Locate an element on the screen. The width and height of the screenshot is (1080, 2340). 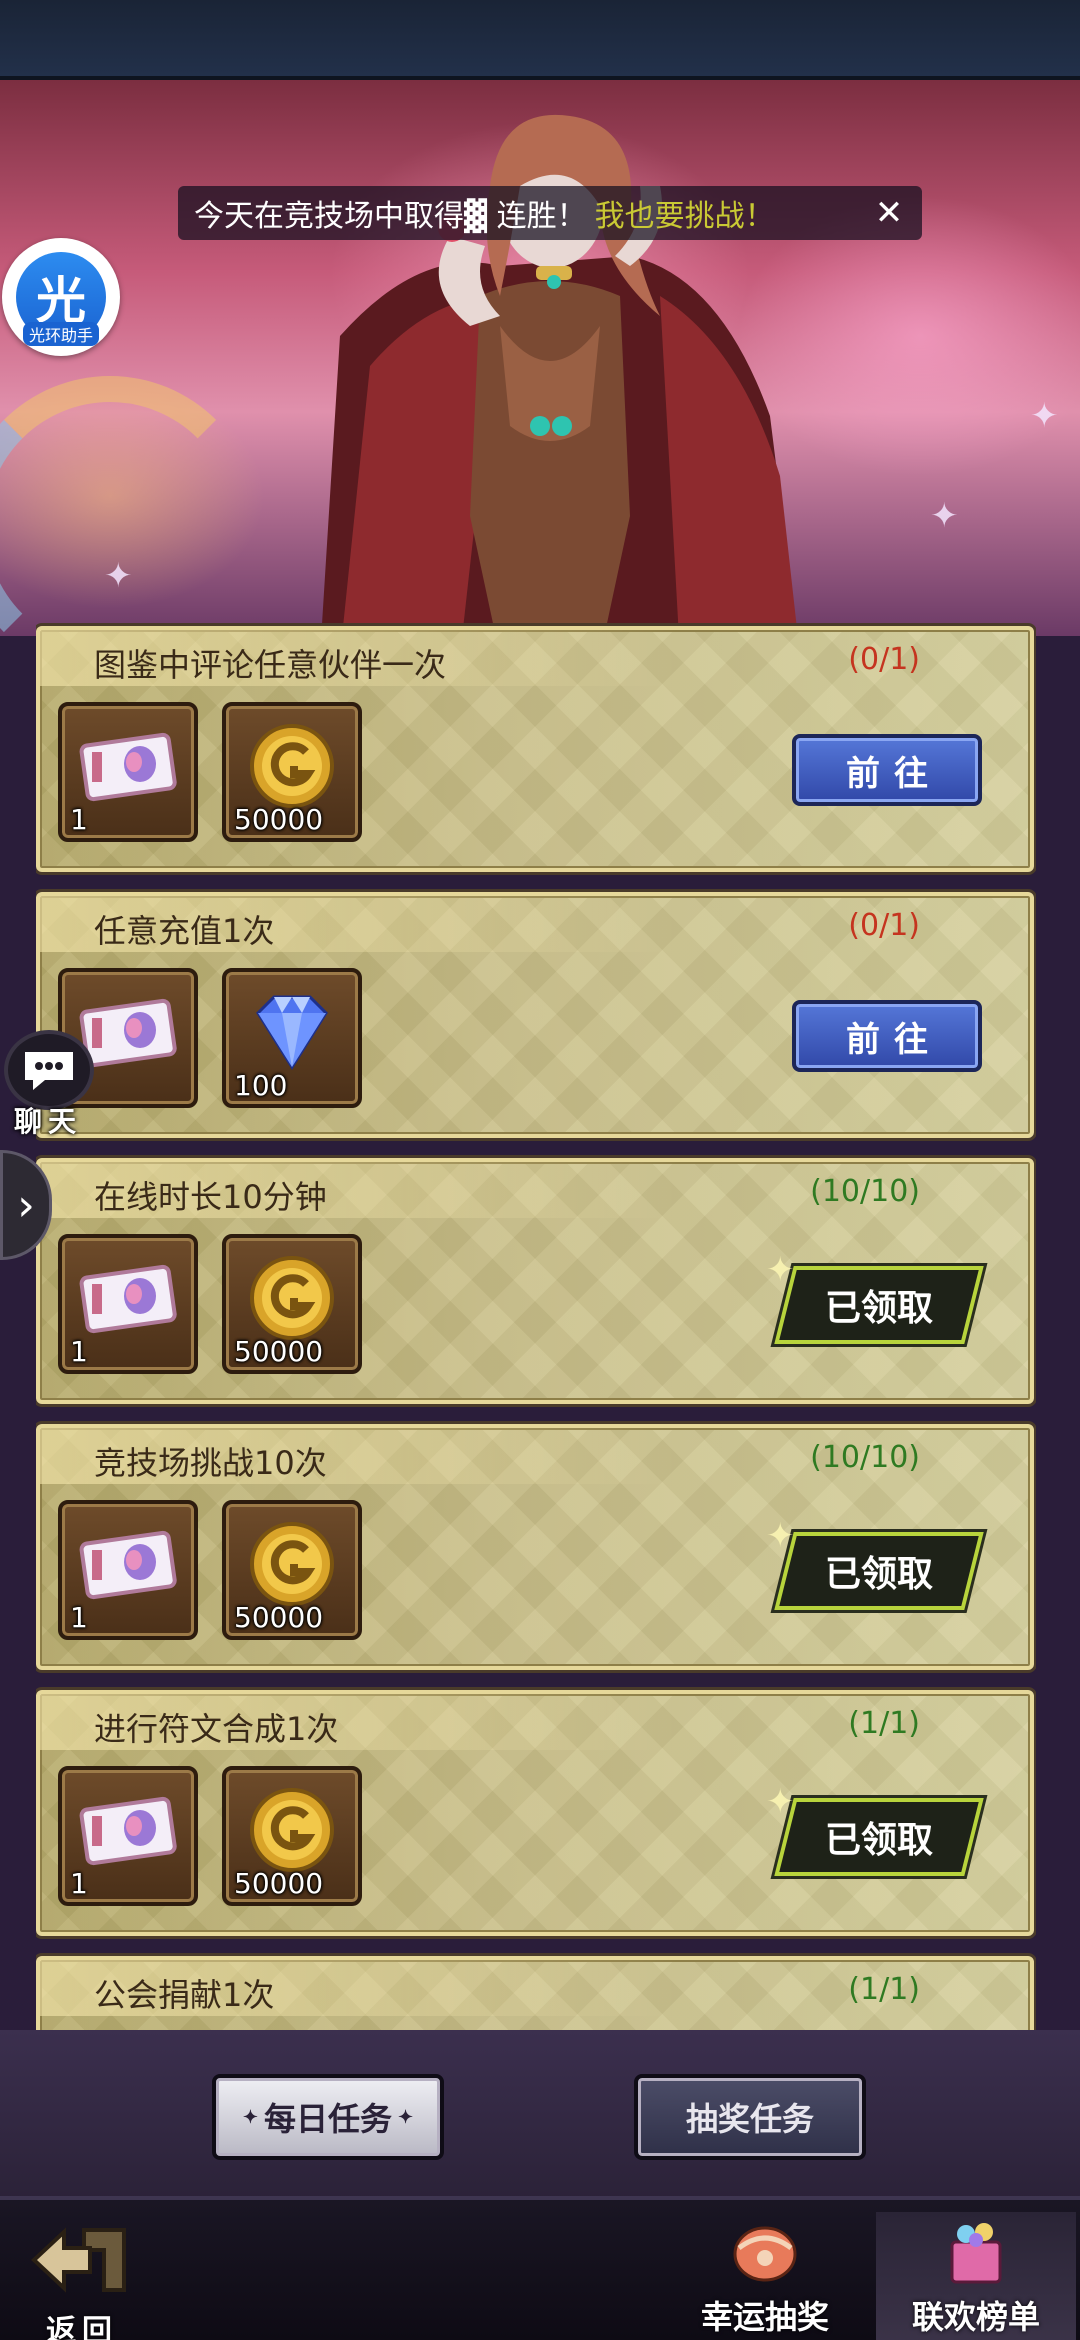
lucky-draw-icon is located at coordinates (765, 2254).